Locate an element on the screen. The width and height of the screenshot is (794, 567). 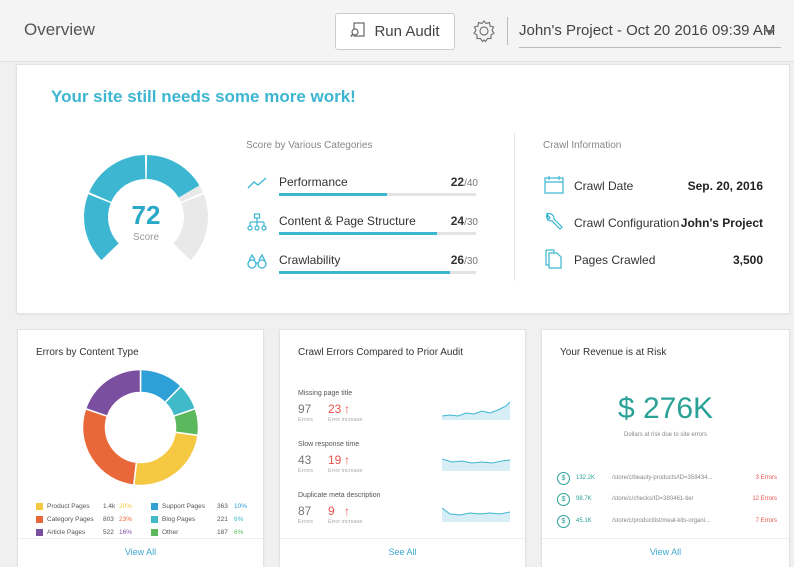
legend-category-pages: Category Pages 803 23% is located at coordinates (88, 520).